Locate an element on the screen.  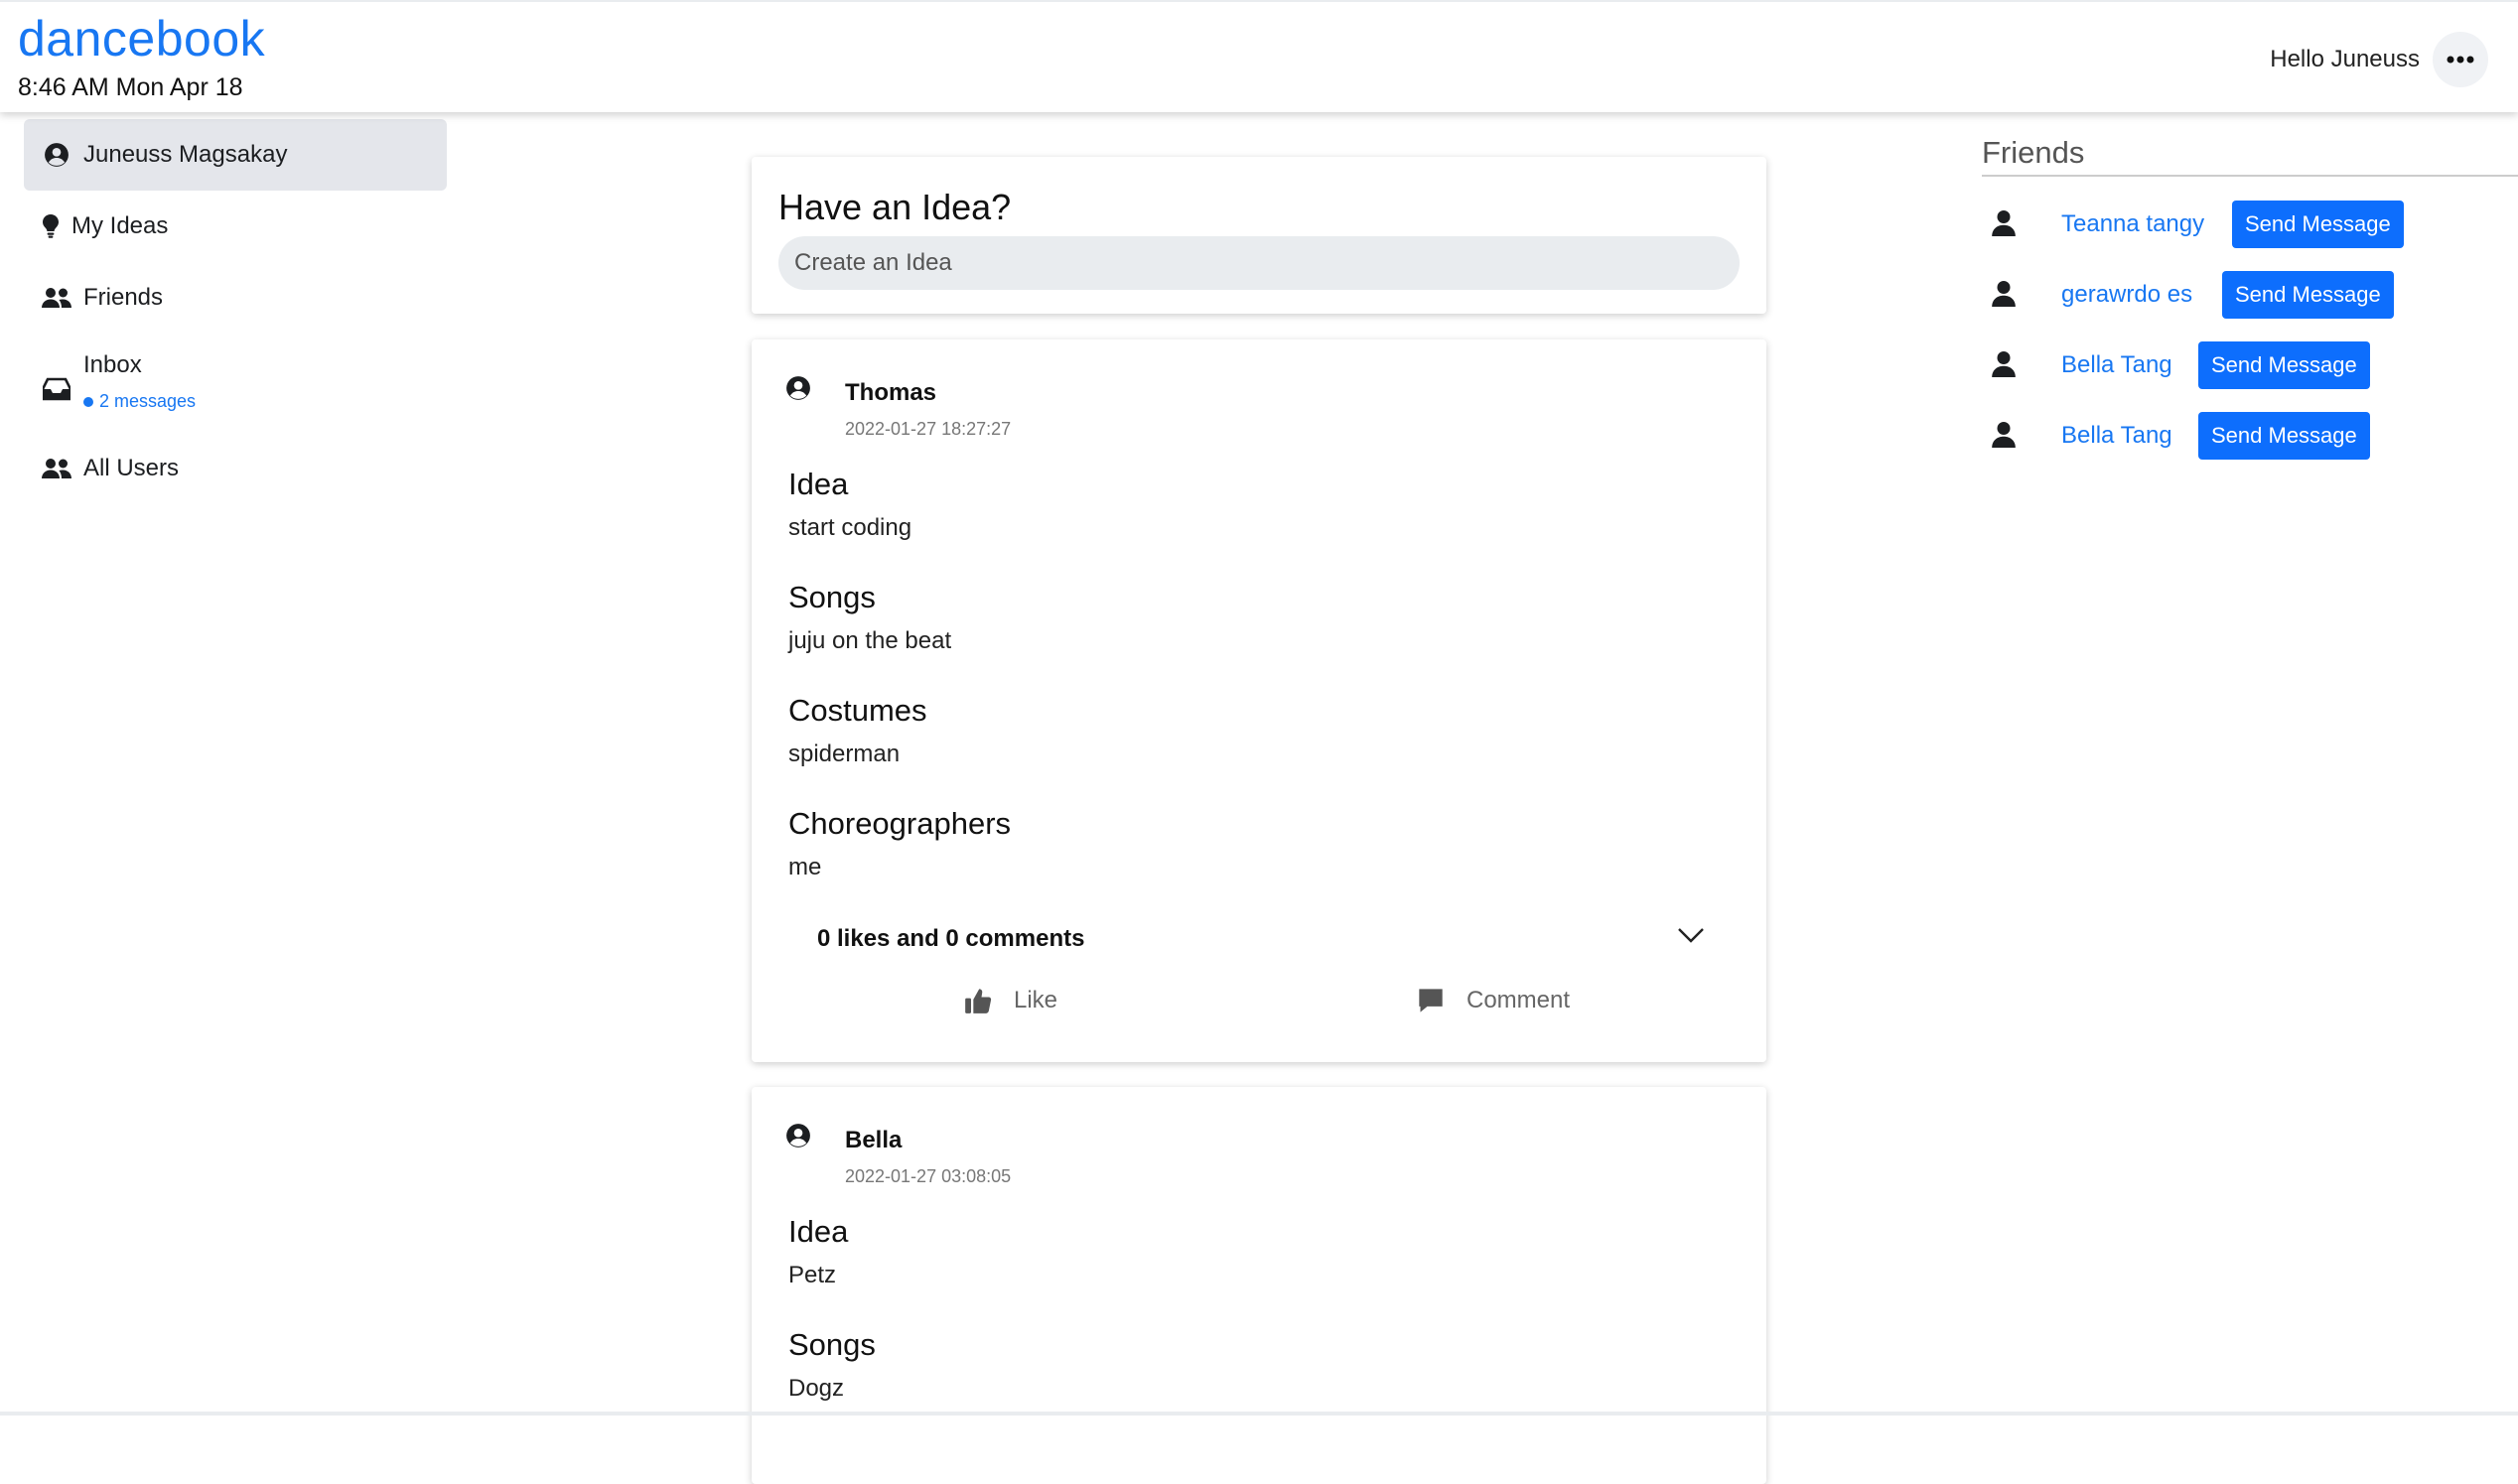
field-value-costumes: spiderman is located at coordinates (845, 754).